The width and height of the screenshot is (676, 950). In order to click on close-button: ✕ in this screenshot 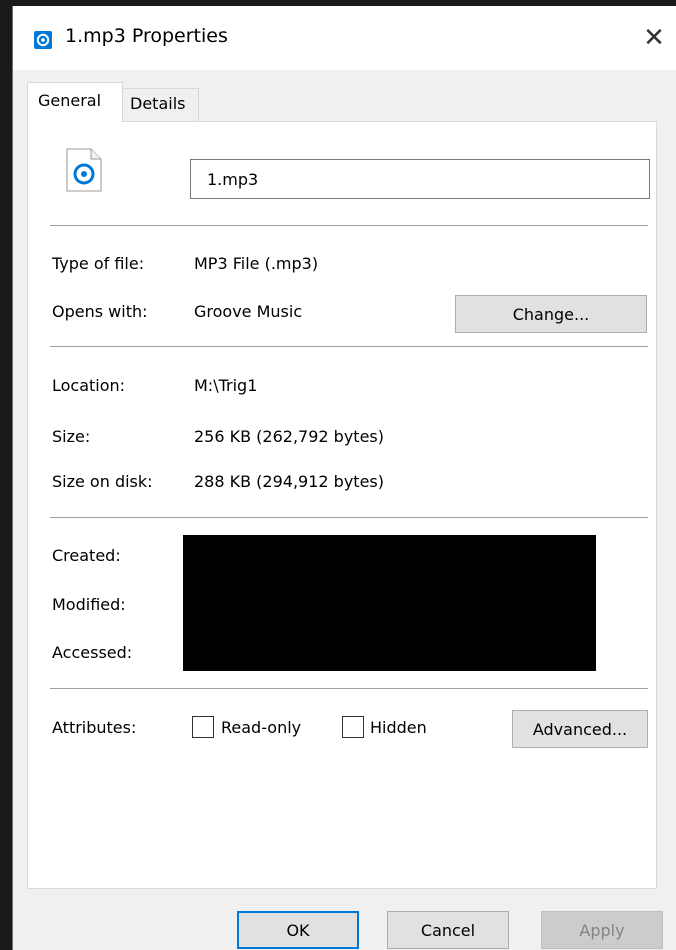, I will do `click(653, 38)`.